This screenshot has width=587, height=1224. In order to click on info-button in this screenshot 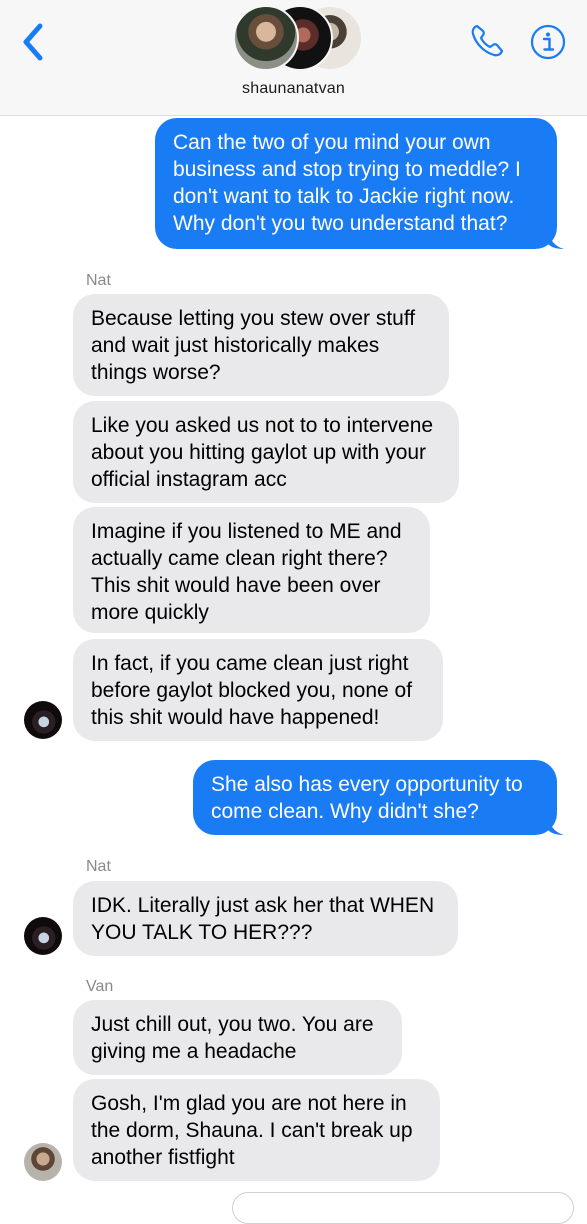, I will do `click(548, 42)`.